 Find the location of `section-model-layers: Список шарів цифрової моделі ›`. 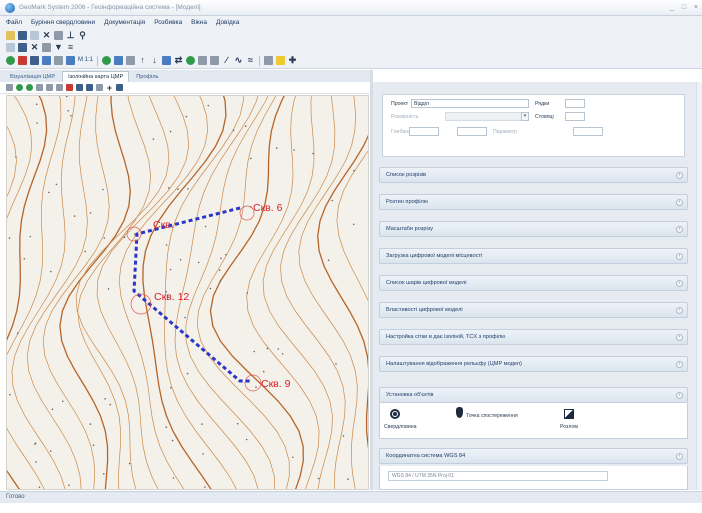

section-model-layers: Список шарів цифрової моделі › is located at coordinates (533, 283).